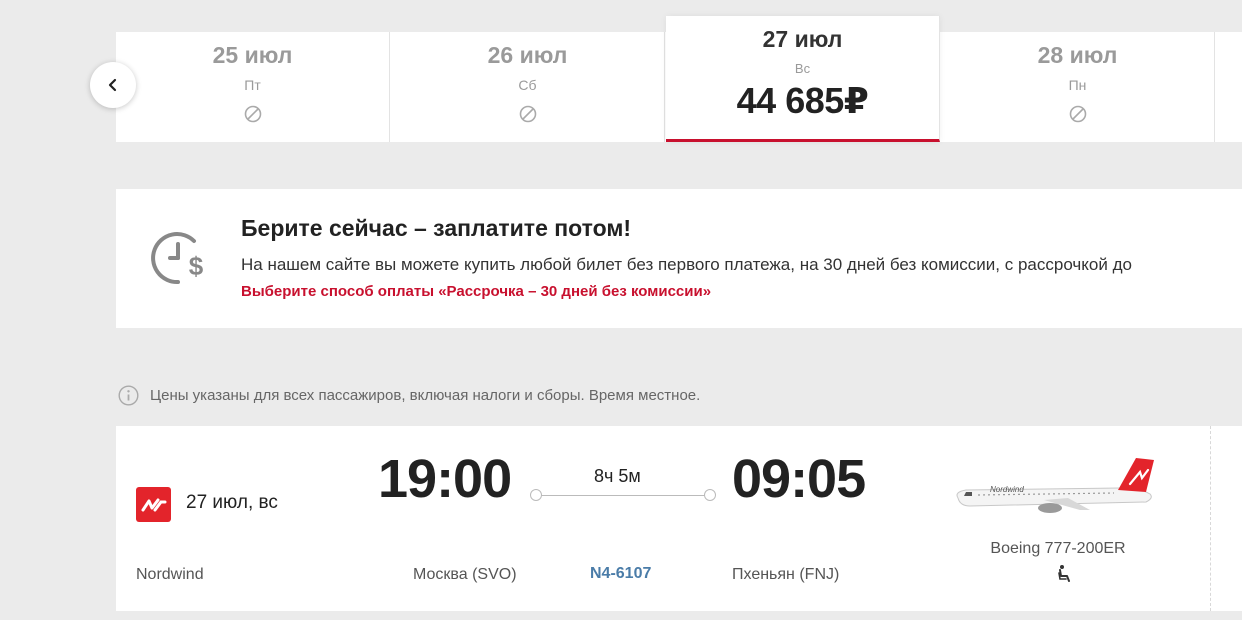 The width and height of the screenshot is (1242, 620). What do you see at coordinates (1007, 489) in the screenshot?
I see `svg-text: Nordwind` at bounding box center [1007, 489].